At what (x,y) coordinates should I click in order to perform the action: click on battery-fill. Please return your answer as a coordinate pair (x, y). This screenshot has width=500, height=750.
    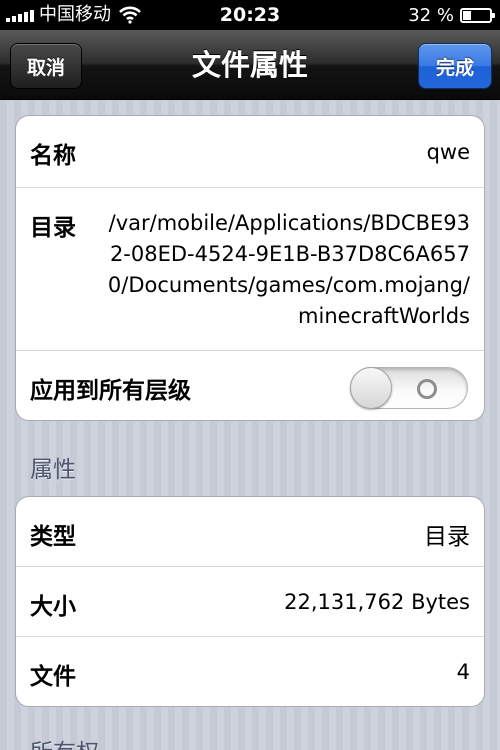
    Looking at the image, I should click on (467, 15).